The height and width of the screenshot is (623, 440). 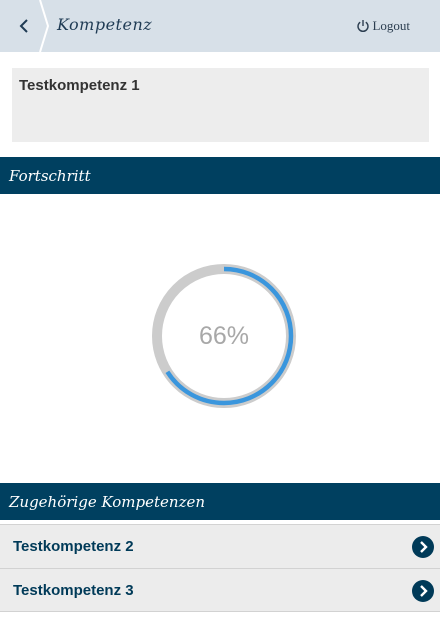 What do you see at coordinates (363, 26) in the screenshot?
I see `power-icon` at bounding box center [363, 26].